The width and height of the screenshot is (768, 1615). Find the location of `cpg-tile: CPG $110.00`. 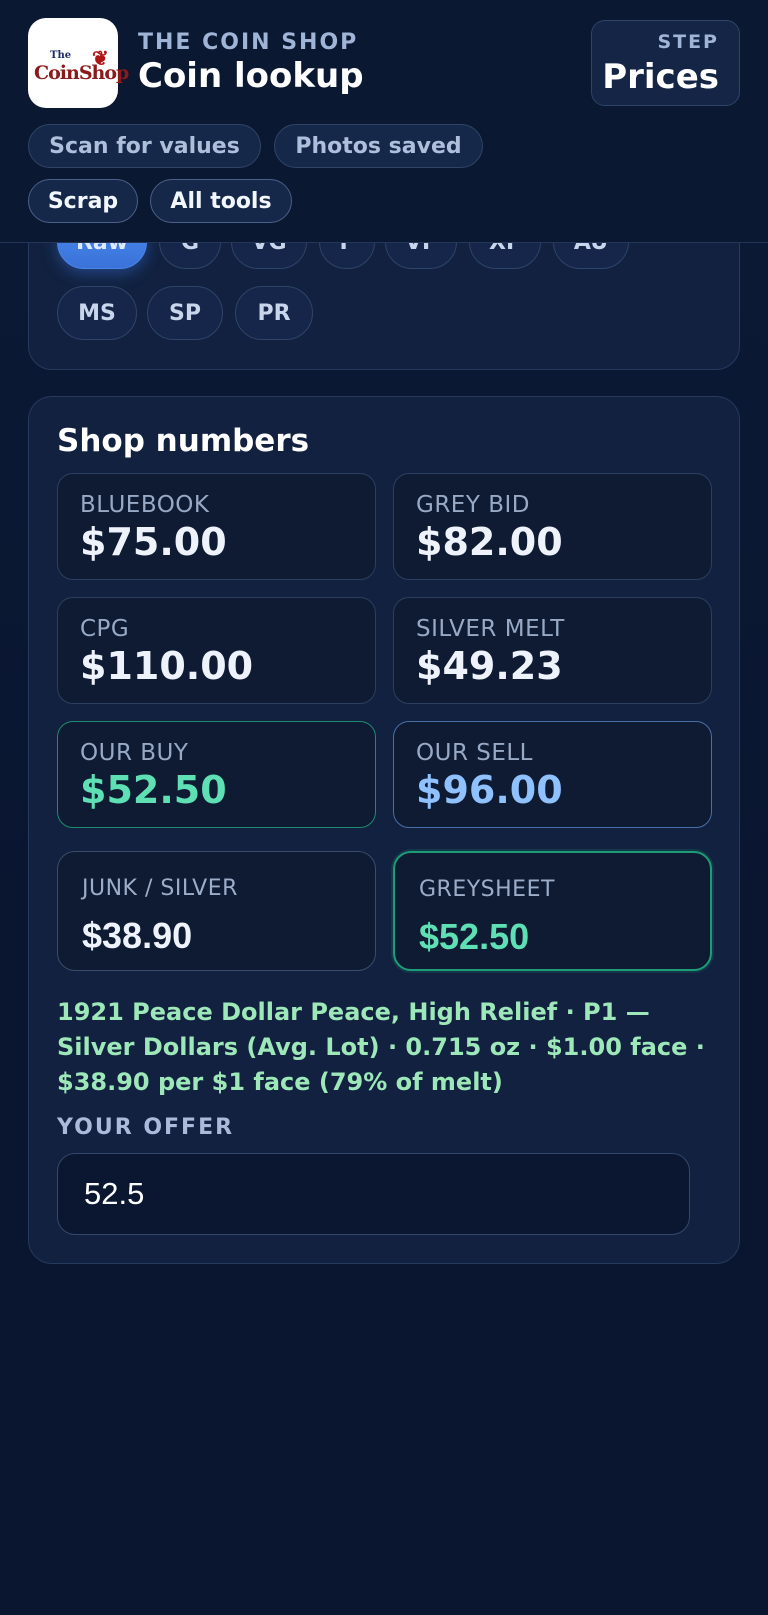

cpg-tile: CPG $110.00 is located at coordinates (216, 650).